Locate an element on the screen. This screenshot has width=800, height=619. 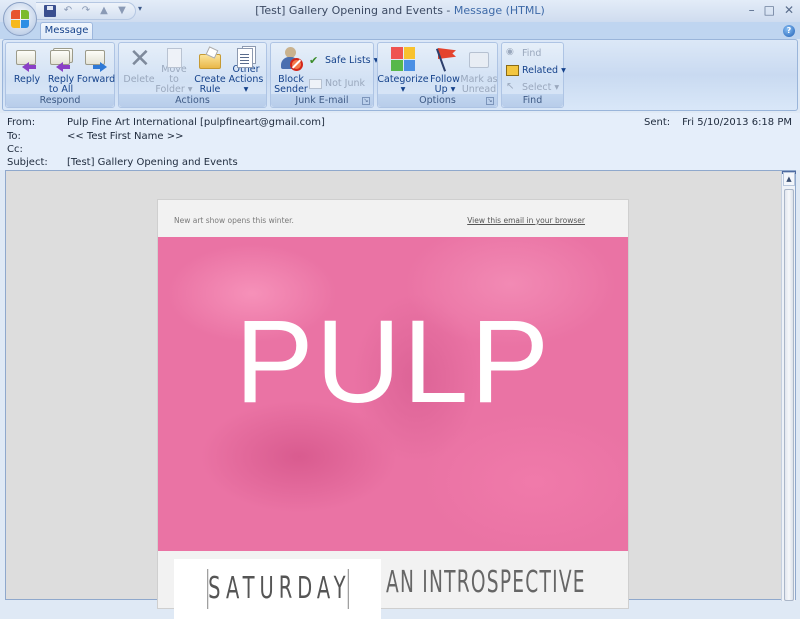
to-label: To: is located at coordinates (14, 136).